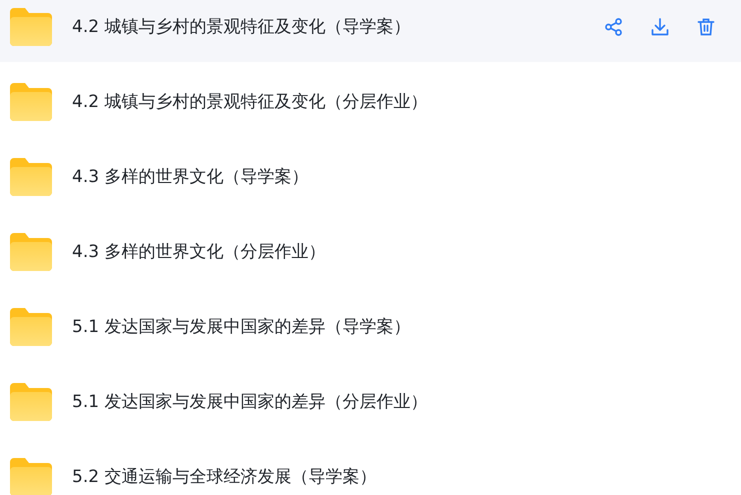 This screenshot has width=741, height=495. I want to click on file-row: 5.2 交通运输与全球经济发展（导学案）, so click(370, 468).